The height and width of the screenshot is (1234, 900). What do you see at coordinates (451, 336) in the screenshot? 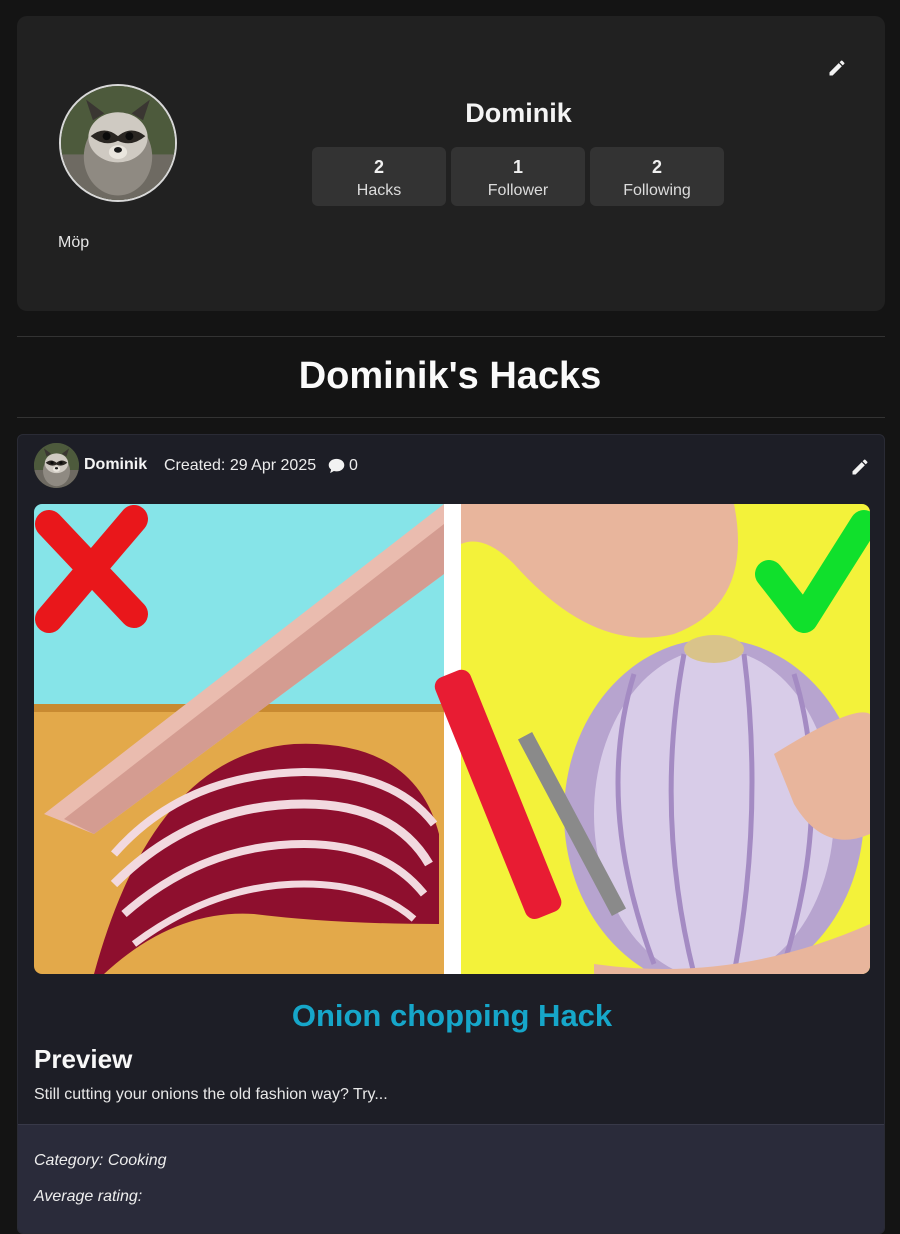
I see `divider-top` at bounding box center [451, 336].